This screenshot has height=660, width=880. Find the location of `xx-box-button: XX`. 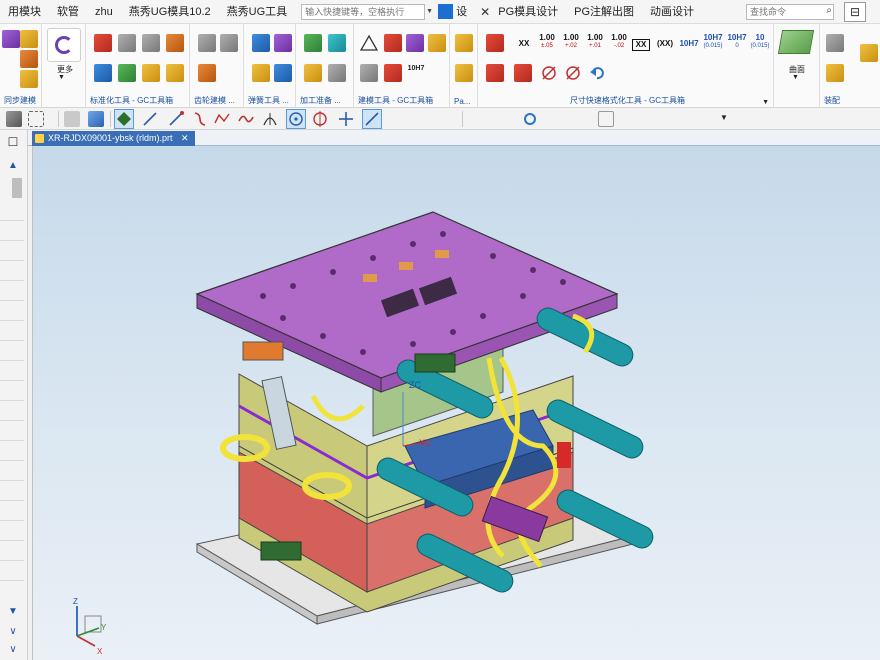

xx-box-button: XX is located at coordinates (641, 45).